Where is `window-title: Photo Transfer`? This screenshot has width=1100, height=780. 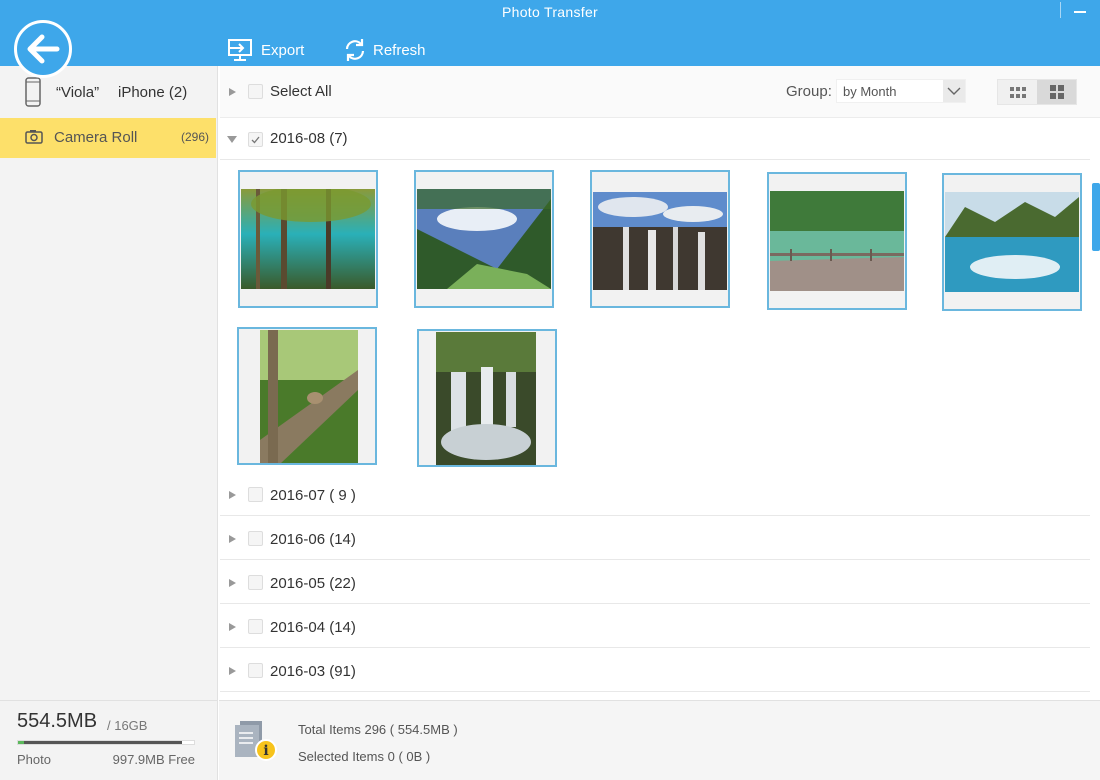
window-title: Photo Transfer is located at coordinates (550, 12).